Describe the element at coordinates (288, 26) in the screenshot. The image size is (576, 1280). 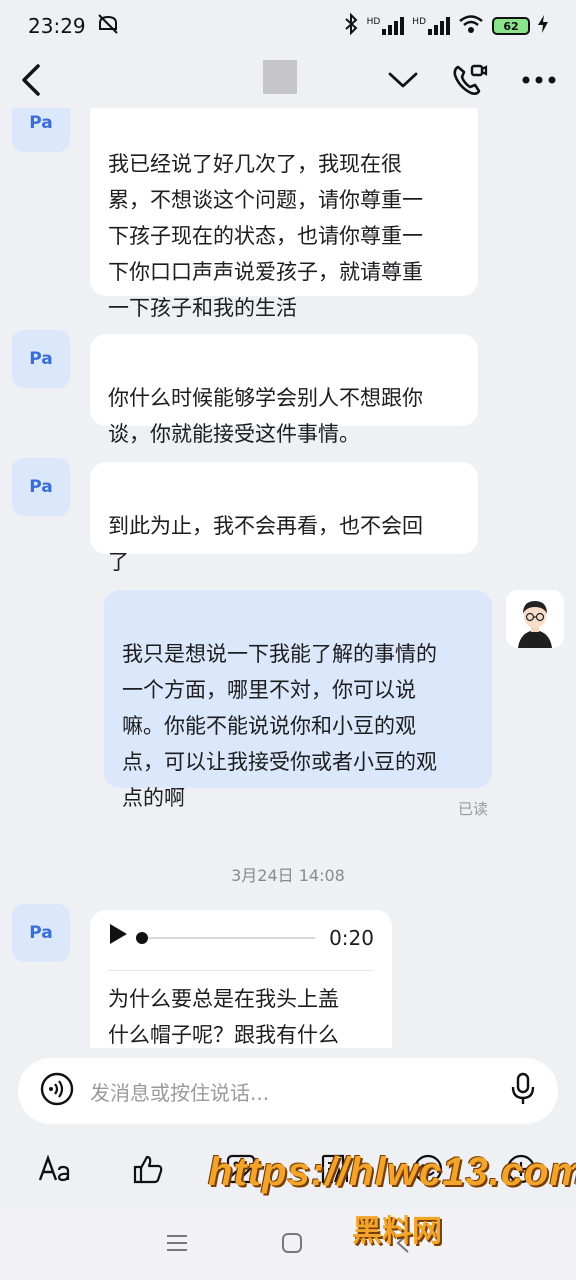
I see `status-bar: 23:29 HD HD 62` at that location.